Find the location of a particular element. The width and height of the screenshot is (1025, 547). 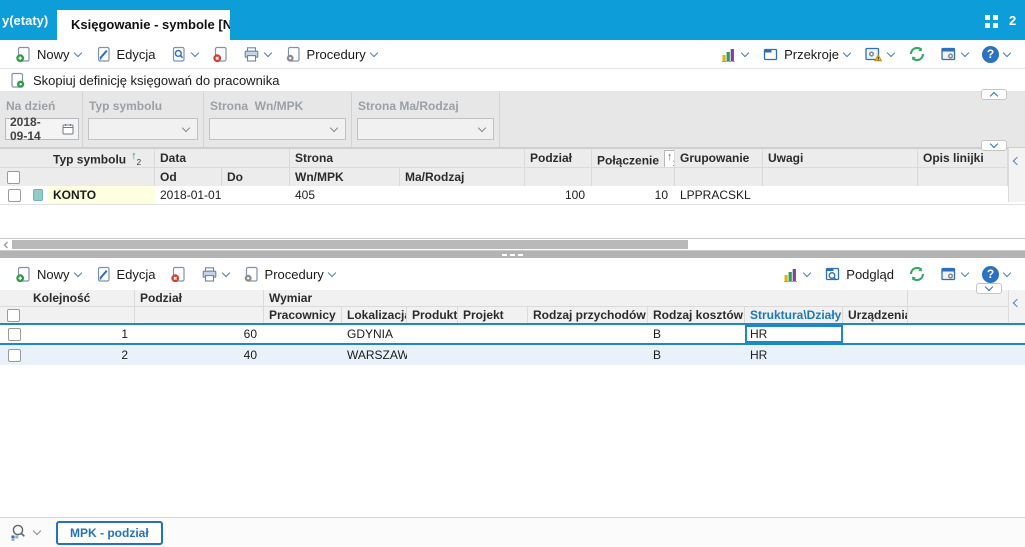

col-lokalizacja: Lokalizacja is located at coordinates (374, 315).